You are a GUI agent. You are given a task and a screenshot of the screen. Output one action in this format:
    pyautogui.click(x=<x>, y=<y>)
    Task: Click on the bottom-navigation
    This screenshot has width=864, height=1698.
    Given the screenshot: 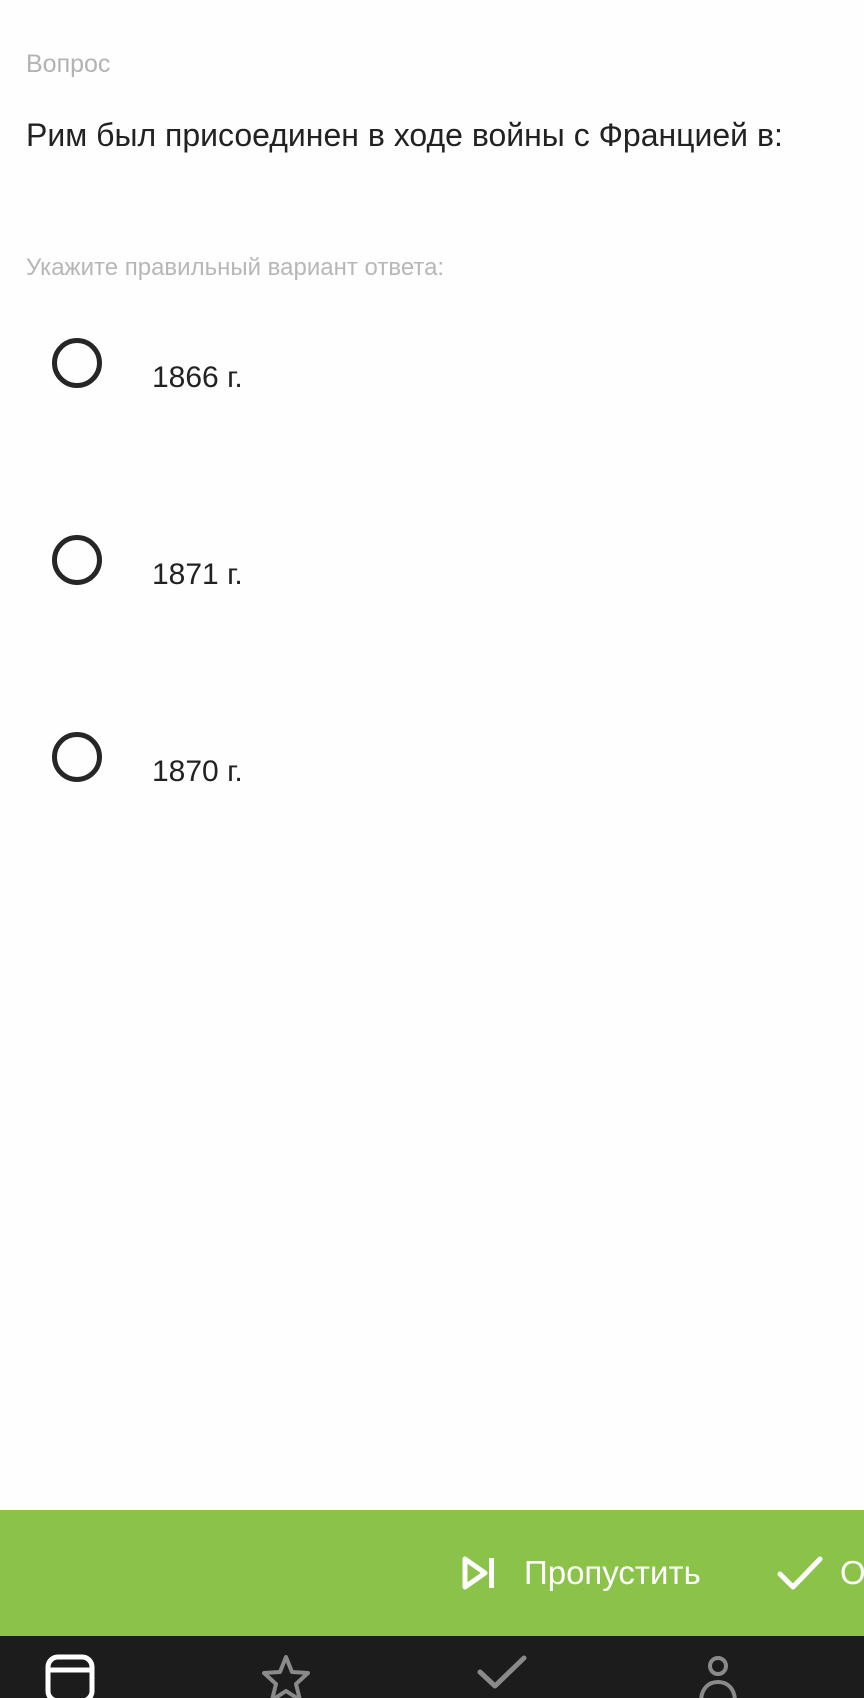 What is the action you would take?
    pyautogui.click(x=432, y=1667)
    